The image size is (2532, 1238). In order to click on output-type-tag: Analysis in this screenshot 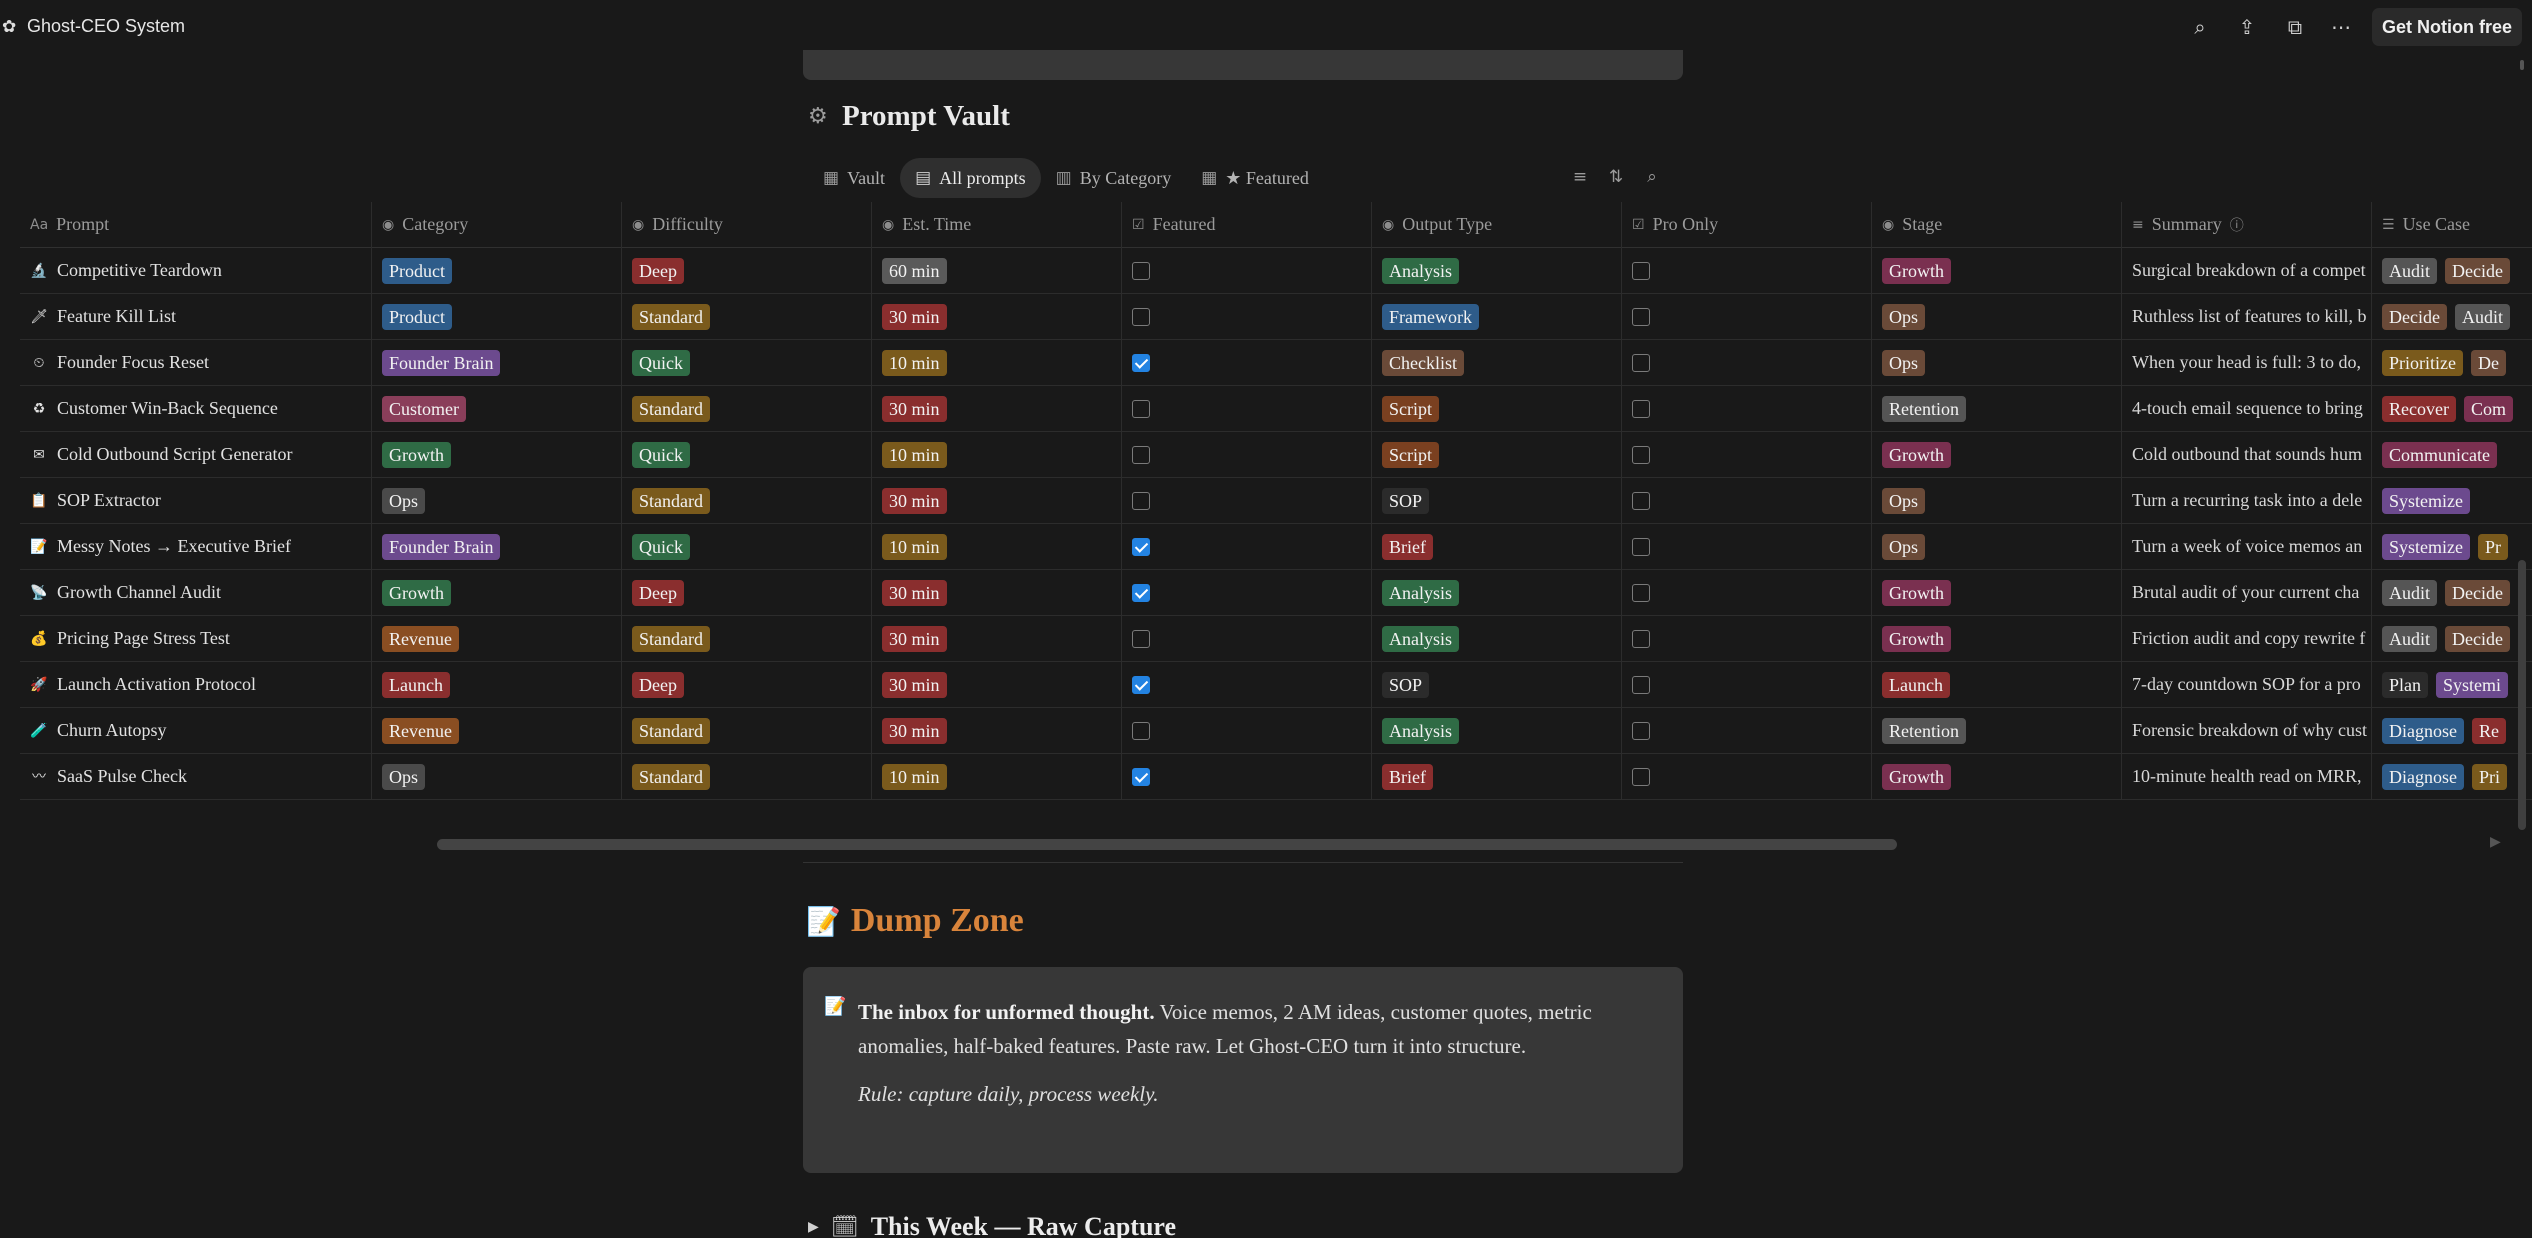, I will do `click(1420, 638)`.